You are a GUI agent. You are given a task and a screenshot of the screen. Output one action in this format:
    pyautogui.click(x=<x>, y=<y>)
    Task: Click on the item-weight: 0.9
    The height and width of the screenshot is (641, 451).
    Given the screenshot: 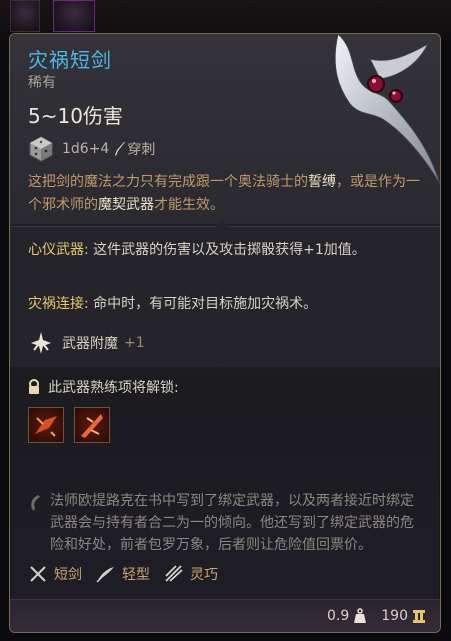 What is the action you would take?
    pyautogui.click(x=338, y=616)
    